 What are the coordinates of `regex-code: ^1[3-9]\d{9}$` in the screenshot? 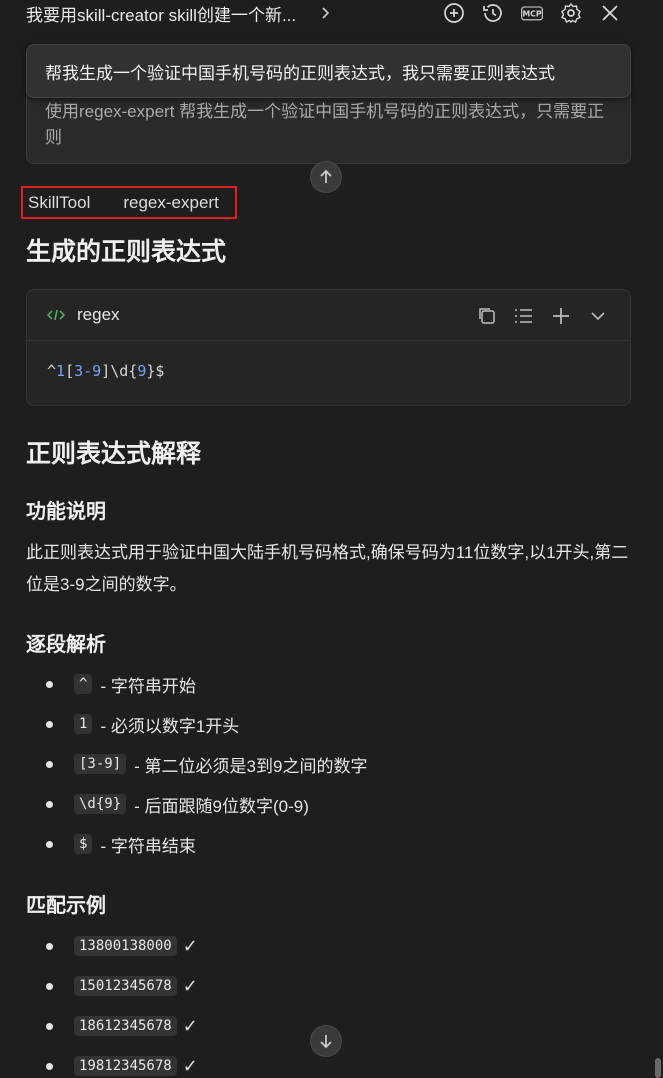 It's located at (105, 371).